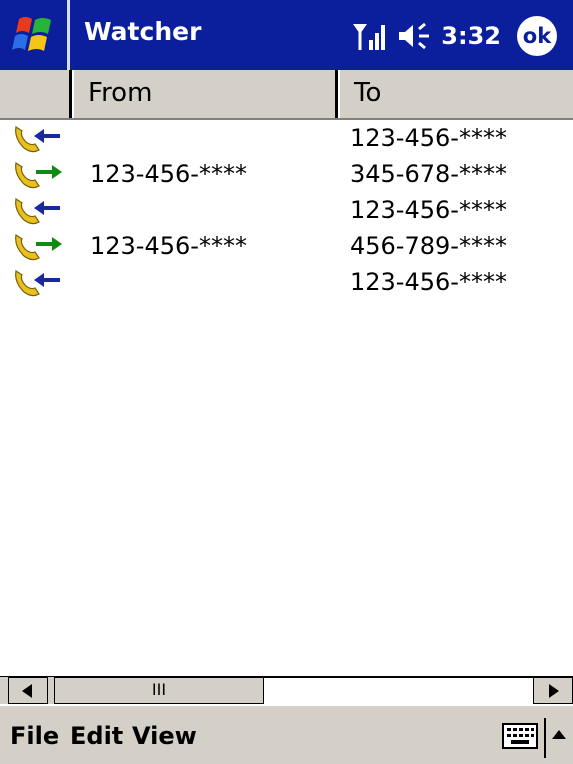 The image size is (573, 764). Describe the element at coordinates (455, 94) in the screenshot. I see `column-header-to: To` at that location.